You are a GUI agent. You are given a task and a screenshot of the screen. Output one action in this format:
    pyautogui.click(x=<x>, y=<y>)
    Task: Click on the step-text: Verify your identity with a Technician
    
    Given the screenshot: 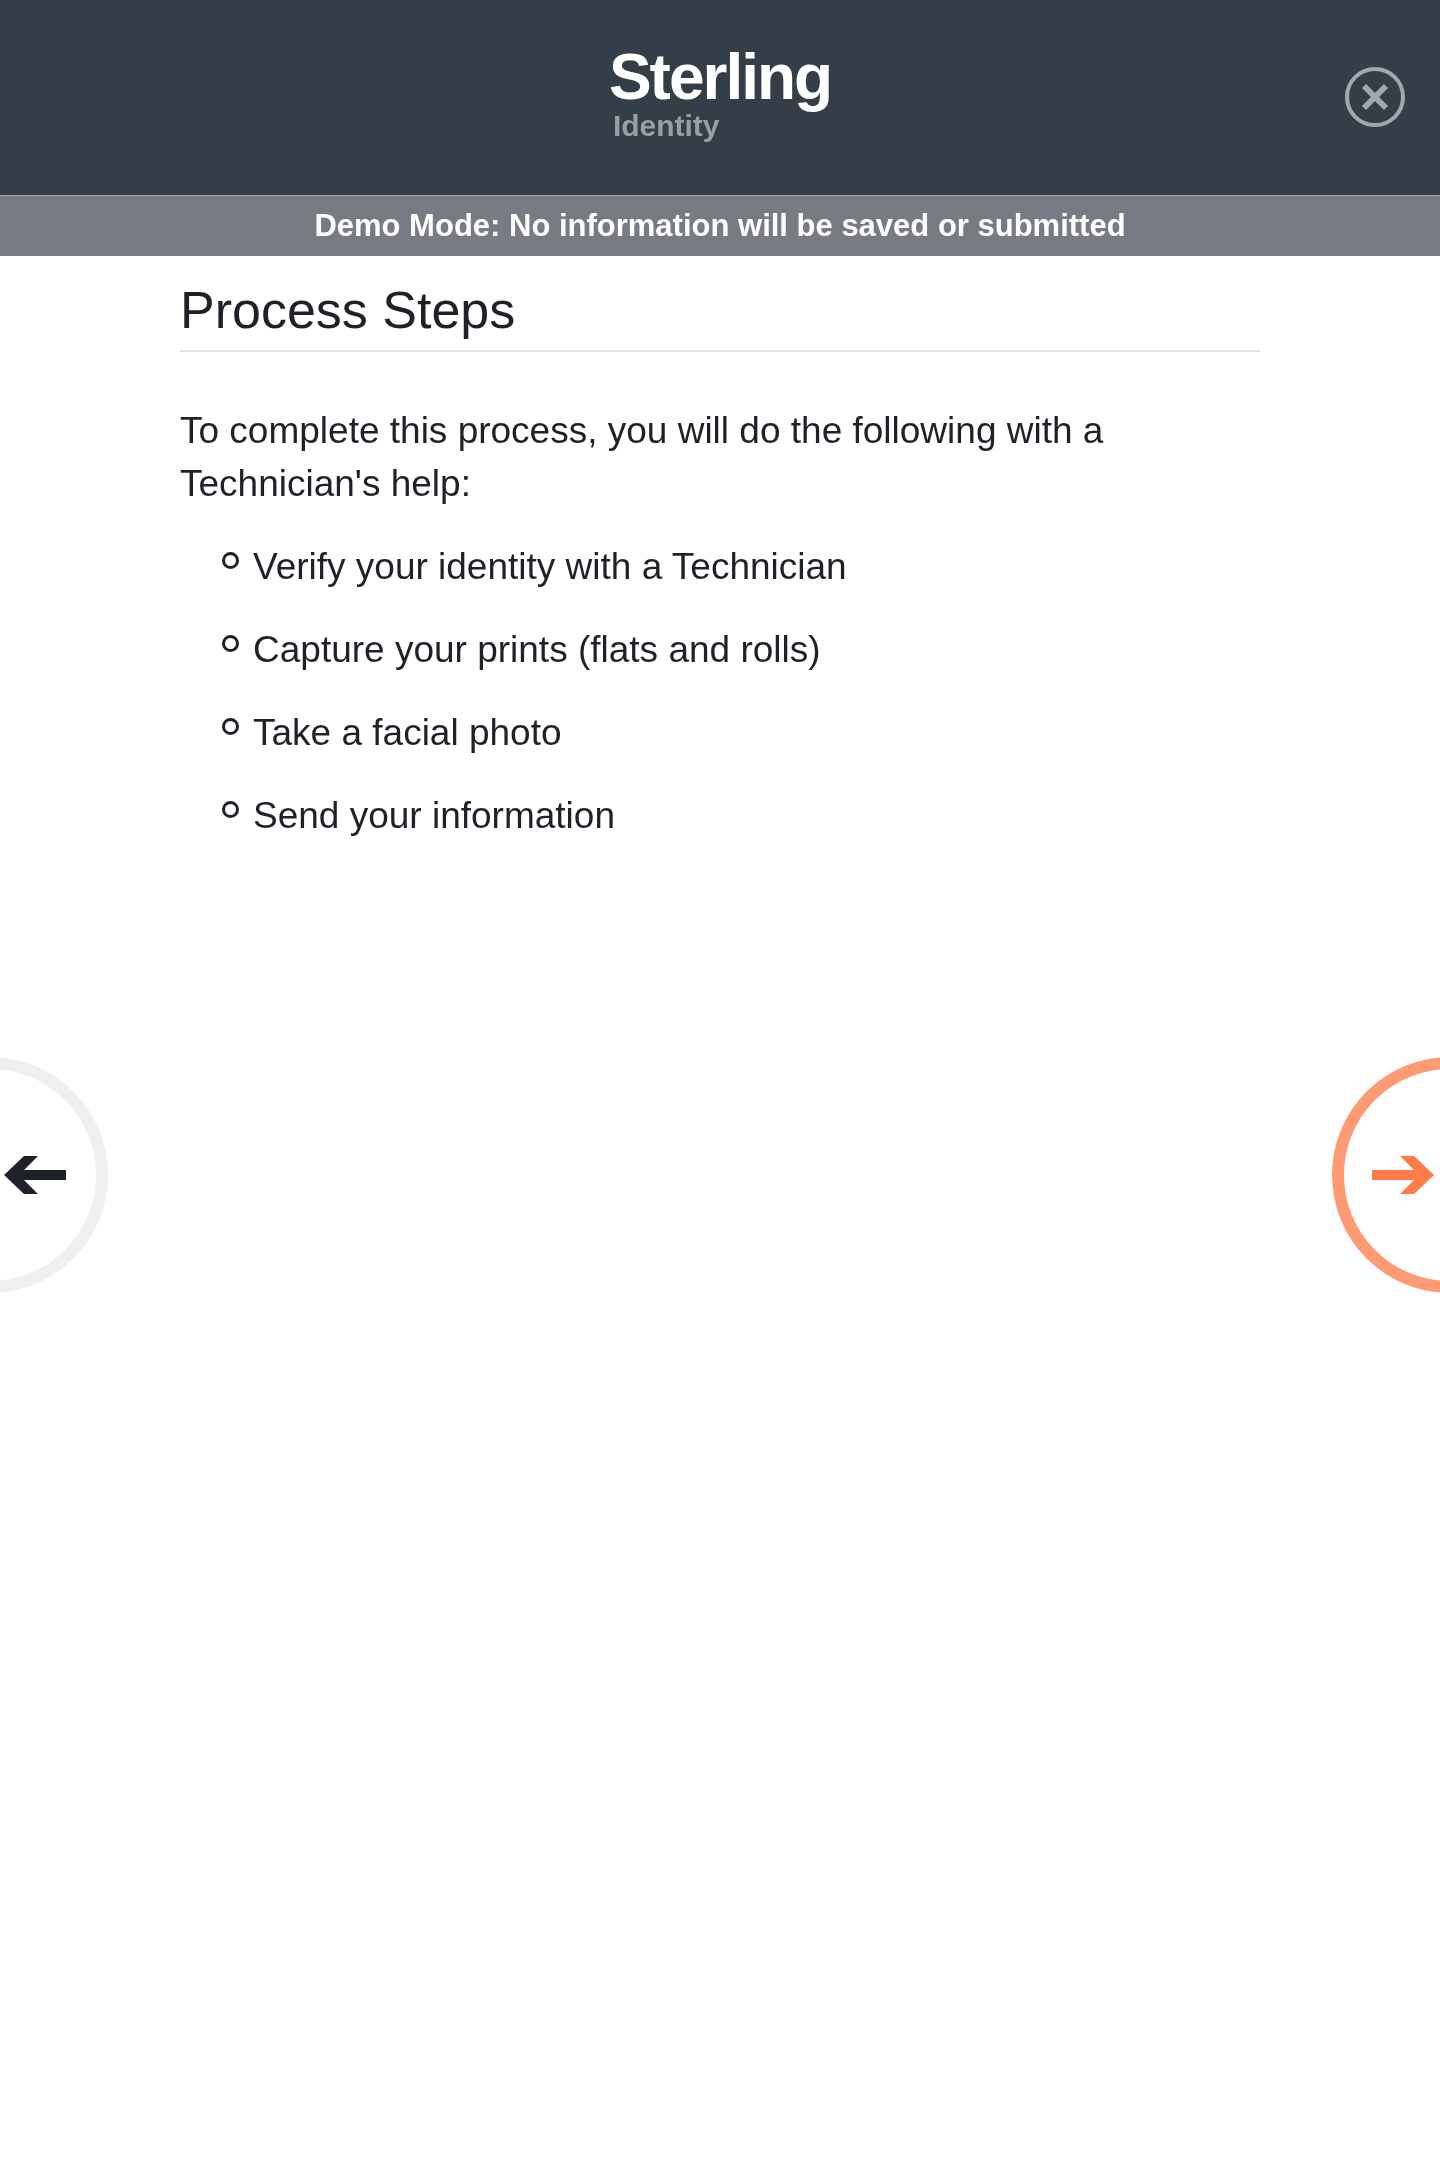 What is the action you would take?
    pyautogui.click(x=550, y=567)
    